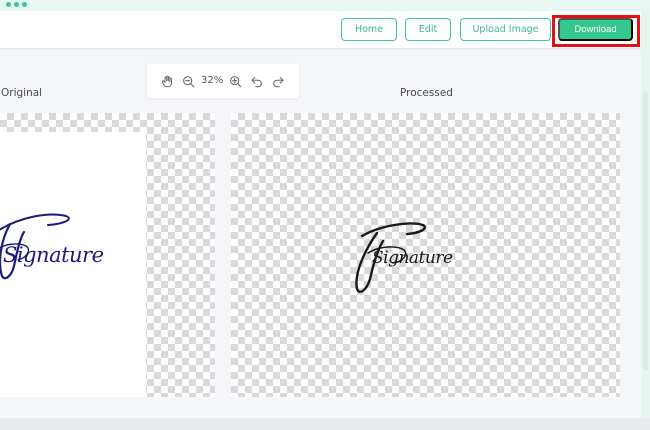 Image resolution: width=650 pixels, height=430 pixels. I want to click on home-button: Home, so click(369, 29).